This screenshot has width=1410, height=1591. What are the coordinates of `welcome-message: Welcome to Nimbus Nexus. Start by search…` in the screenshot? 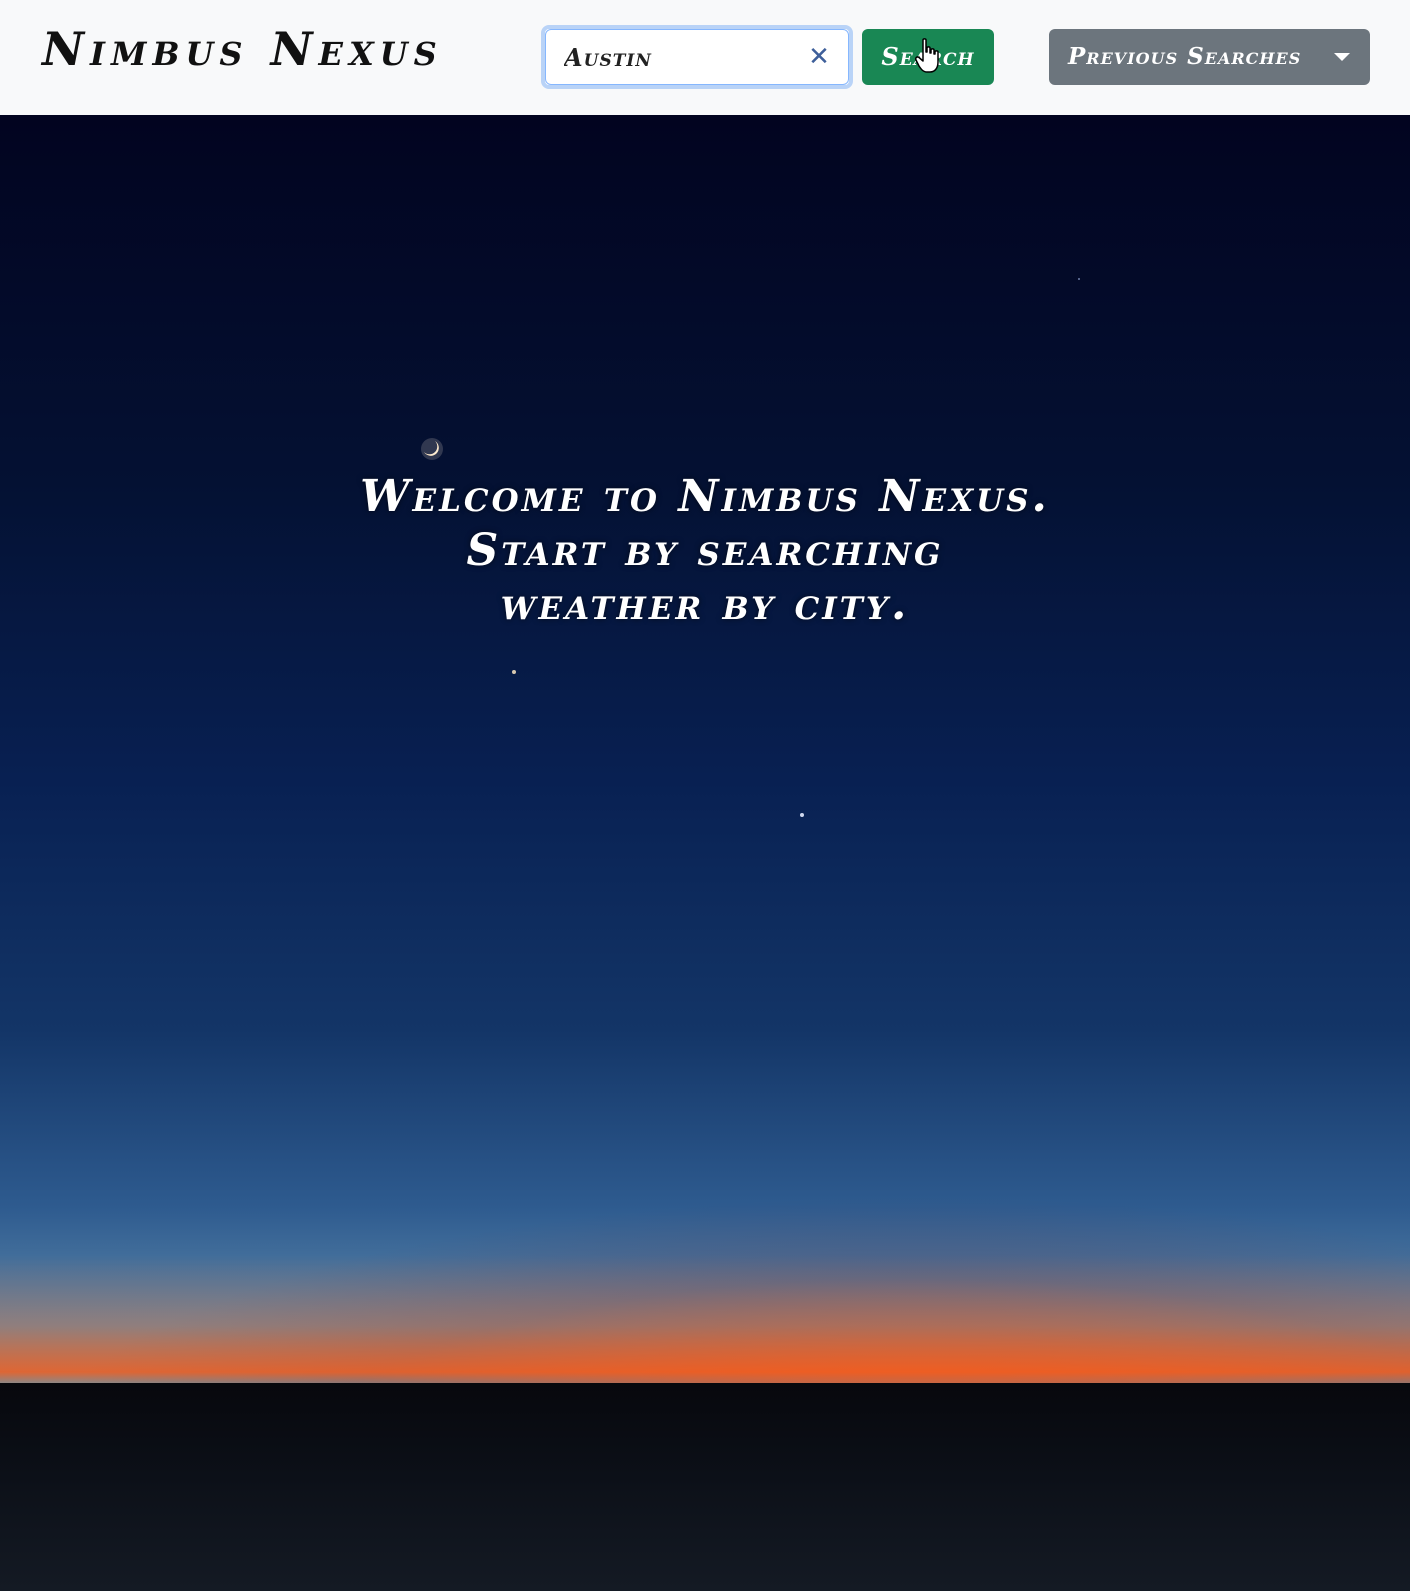 It's located at (705, 551).